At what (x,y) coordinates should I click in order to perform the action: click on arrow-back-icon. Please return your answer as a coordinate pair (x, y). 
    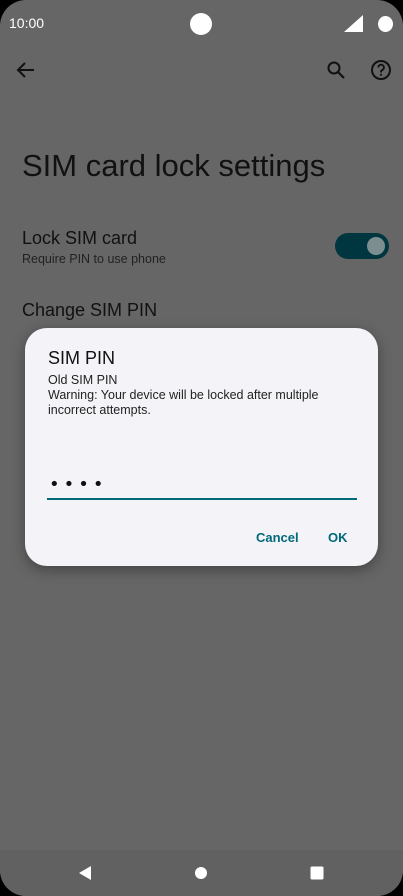
    Looking at the image, I should click on (25, 70).